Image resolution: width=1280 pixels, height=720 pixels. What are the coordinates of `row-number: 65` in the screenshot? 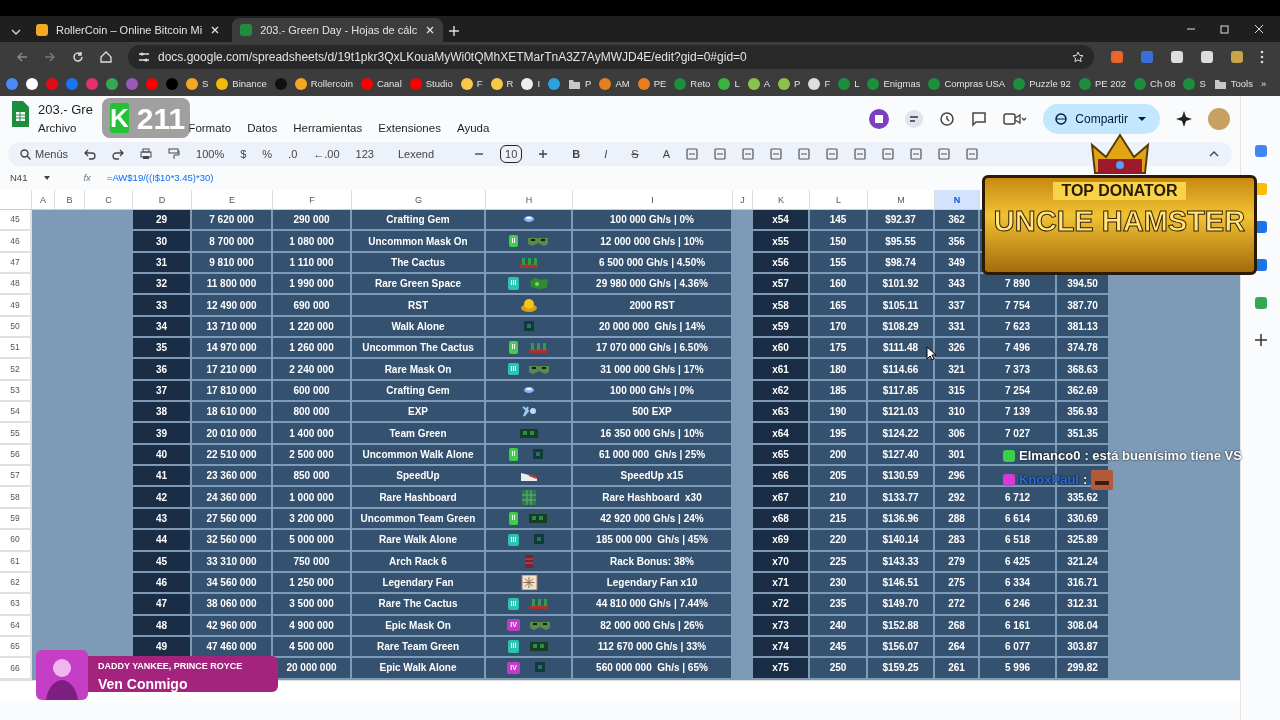 It's located at (16, 647).